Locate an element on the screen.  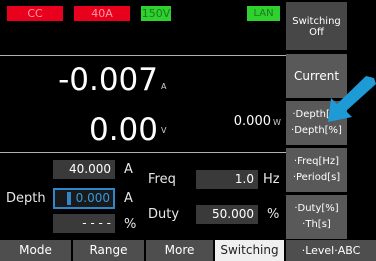
voltage-range-indicator: 150V is located at coordinates (156, 13).